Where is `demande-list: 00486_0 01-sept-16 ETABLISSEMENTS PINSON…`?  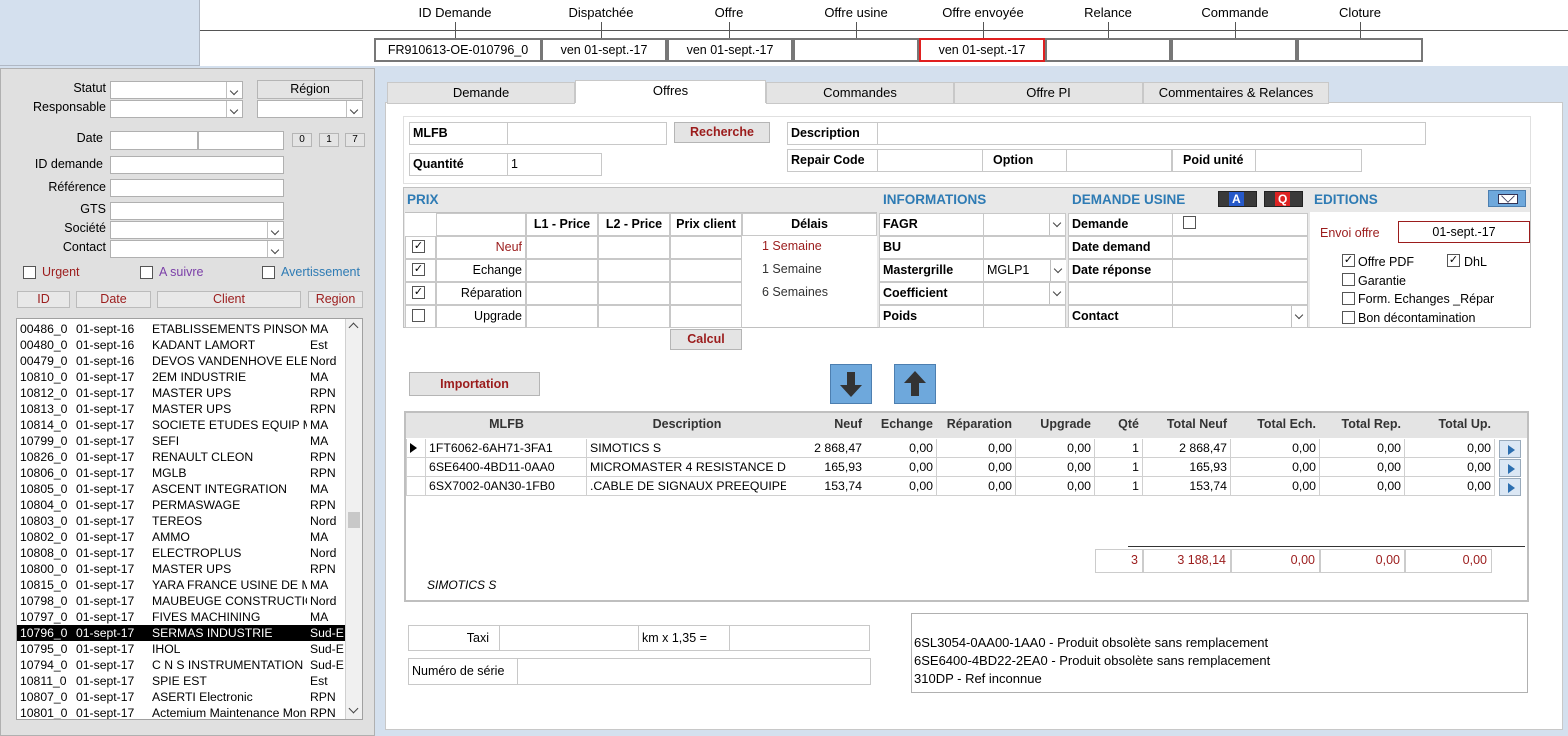
demande-list: 00486_0 01-sept-16 ETABLISSEMENTS PINSON… is located at coordinates (189, 519).